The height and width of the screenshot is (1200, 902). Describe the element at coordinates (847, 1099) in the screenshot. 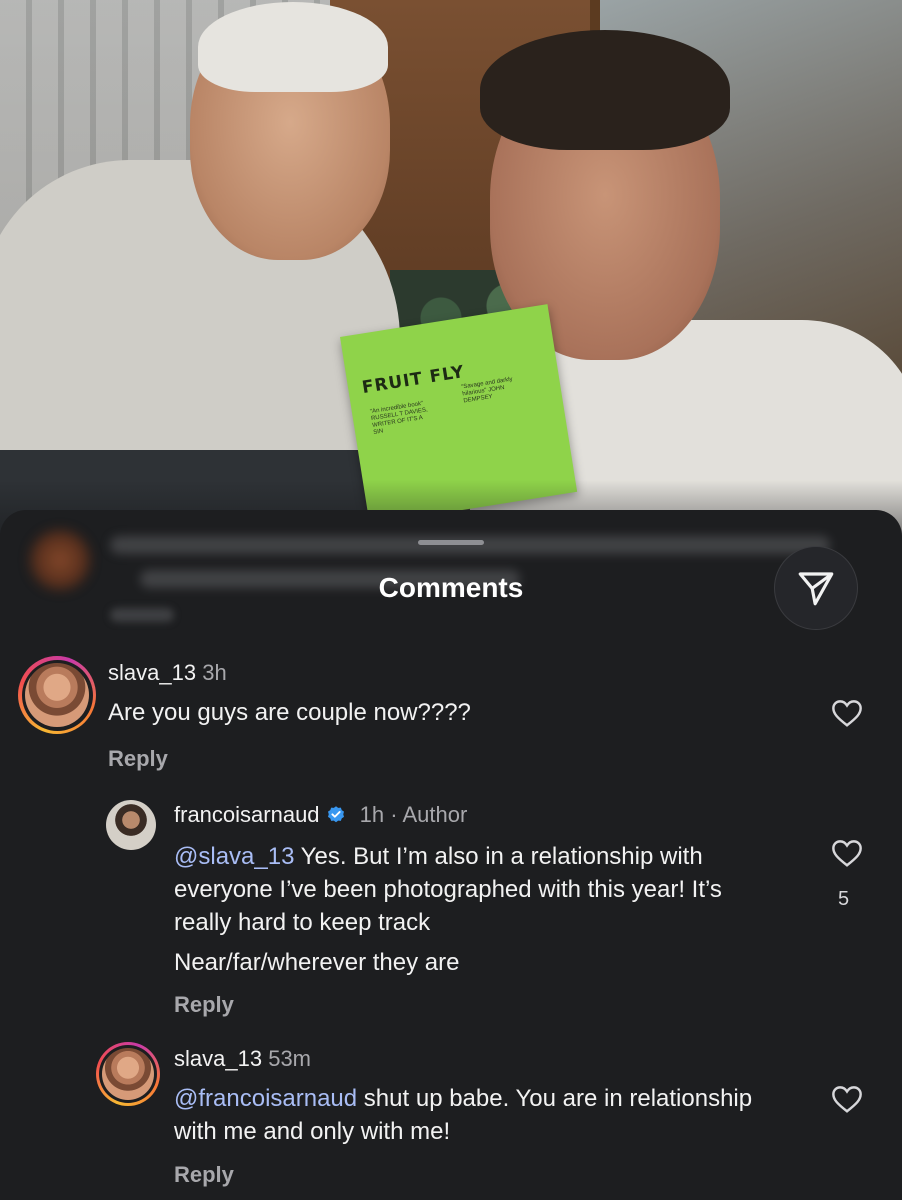

I see `heart-outline-icon` at that location.